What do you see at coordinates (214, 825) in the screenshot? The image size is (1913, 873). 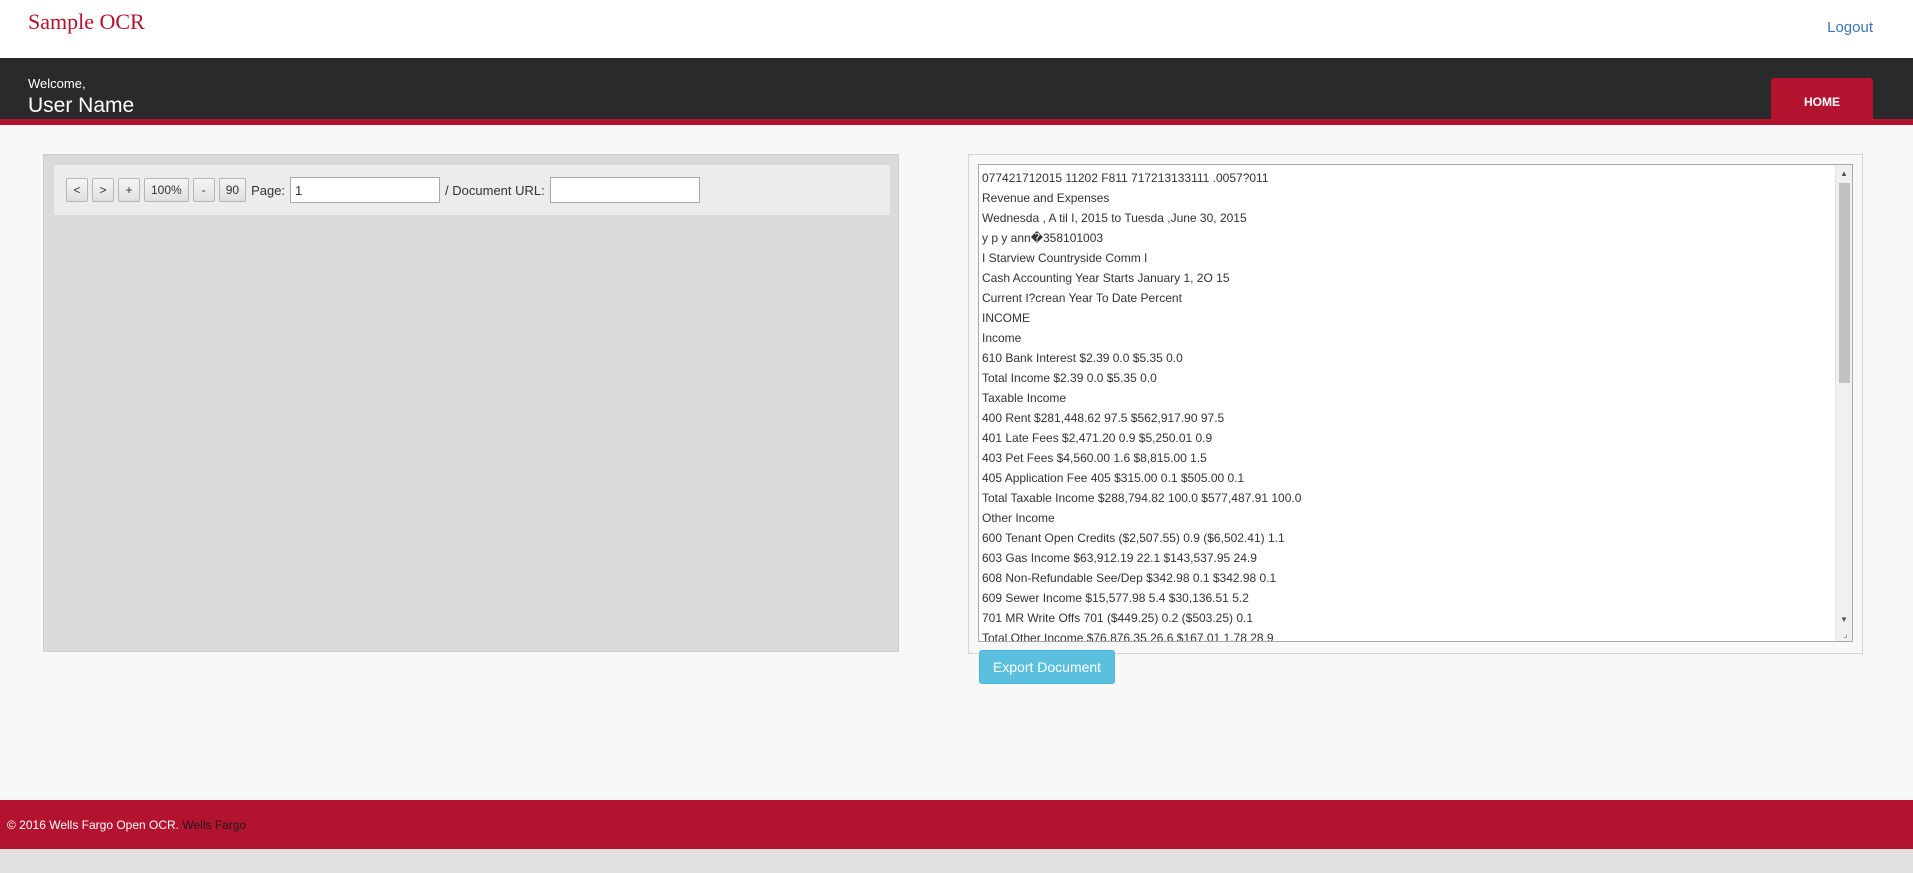 I see `footer-link: Wells Fargo` at bounding box center [214, 825].